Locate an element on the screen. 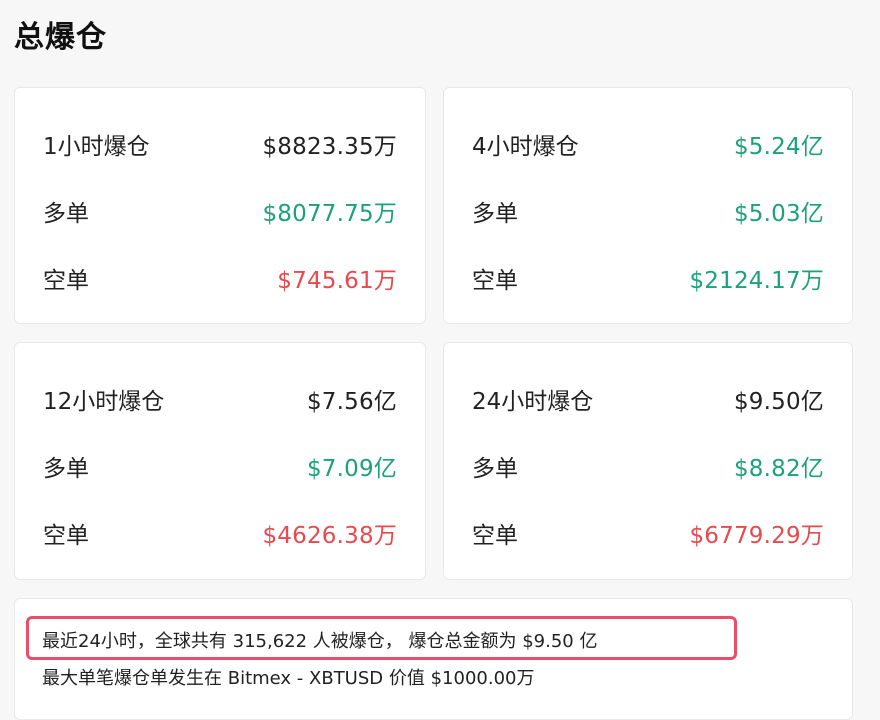 The width and height of the screenshot is (880, 720). card-total-value: $7.56亿 is located at coordinates (351, 402).